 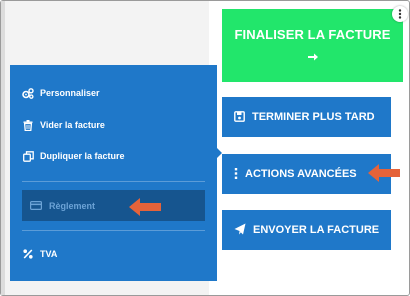 What do you see at coordinates (72, 125) in the screenshot?
I see `menu-item-clear-invoice-label: Vider la facture` at bounding box center [72, 125].